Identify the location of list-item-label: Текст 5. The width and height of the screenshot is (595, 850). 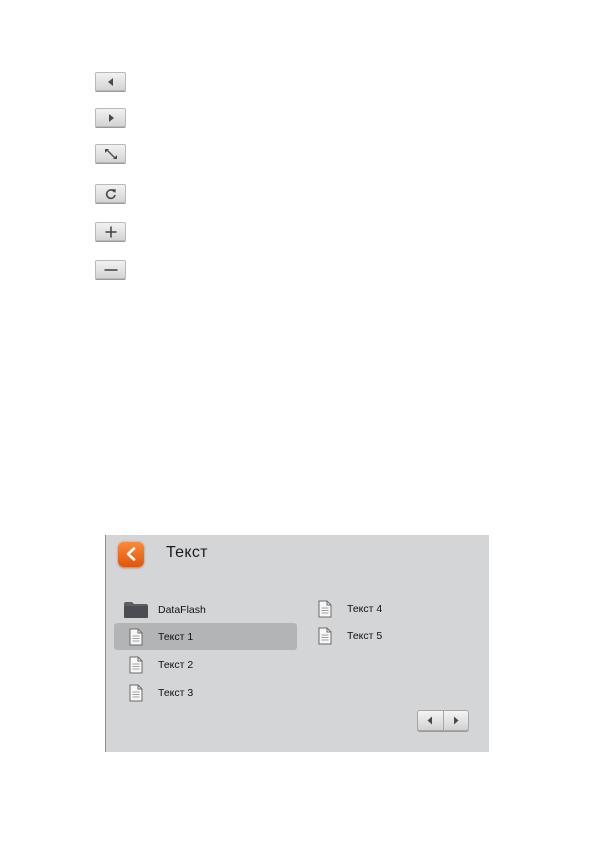
(365, 635).